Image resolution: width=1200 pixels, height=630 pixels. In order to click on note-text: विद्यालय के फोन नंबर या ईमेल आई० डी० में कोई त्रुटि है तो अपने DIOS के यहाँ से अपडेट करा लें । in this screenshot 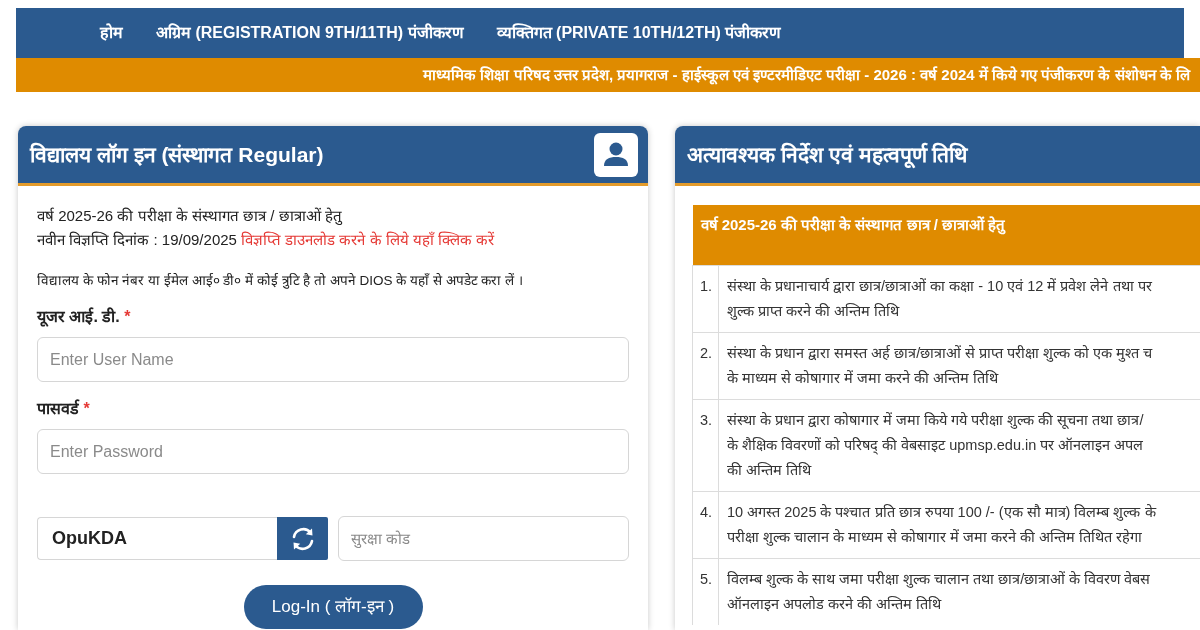, I will do `click(280, 281)`.